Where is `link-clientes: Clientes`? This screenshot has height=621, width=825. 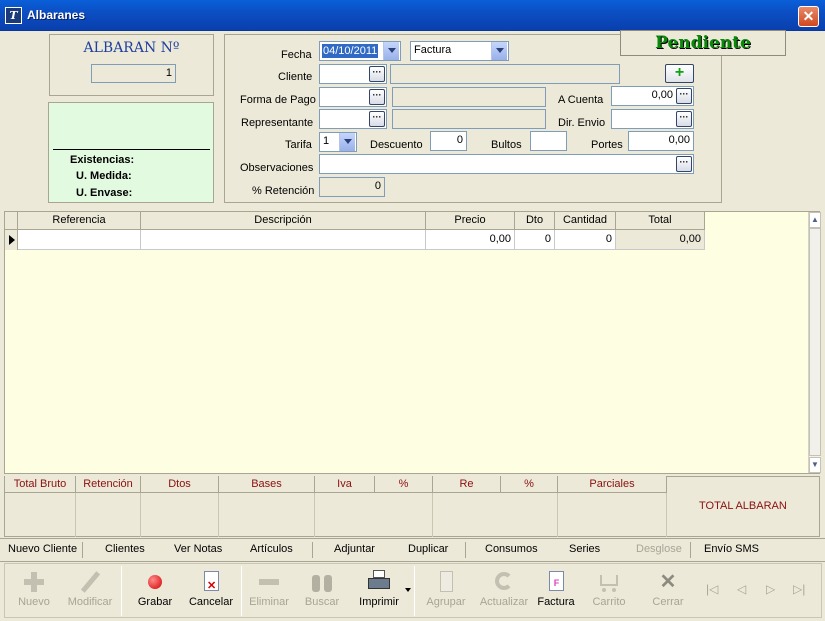 link-clientes: Clientes is located at coordinates (125, 549).